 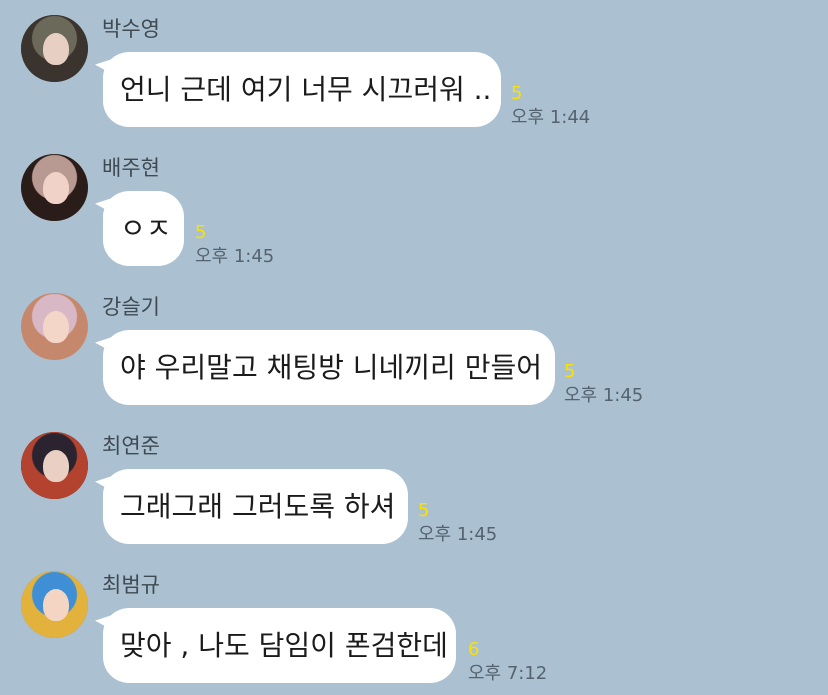 What do you see at coordinates (329, 367) in the screenshot?
I see `message-bubble: 야 우리말고 채팅방 니네끼리 만들어` at bounding box center [329, 367].